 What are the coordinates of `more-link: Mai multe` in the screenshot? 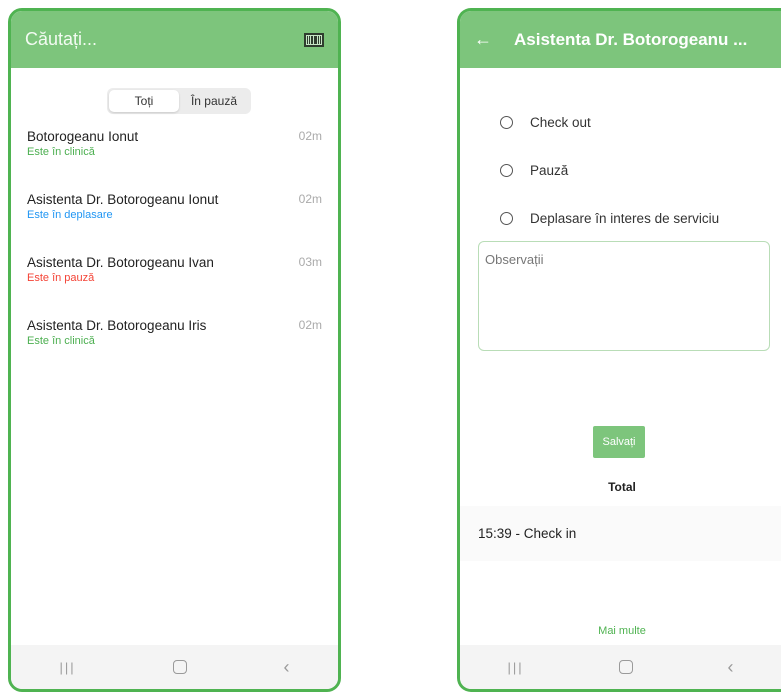 It's located at (620, 631).